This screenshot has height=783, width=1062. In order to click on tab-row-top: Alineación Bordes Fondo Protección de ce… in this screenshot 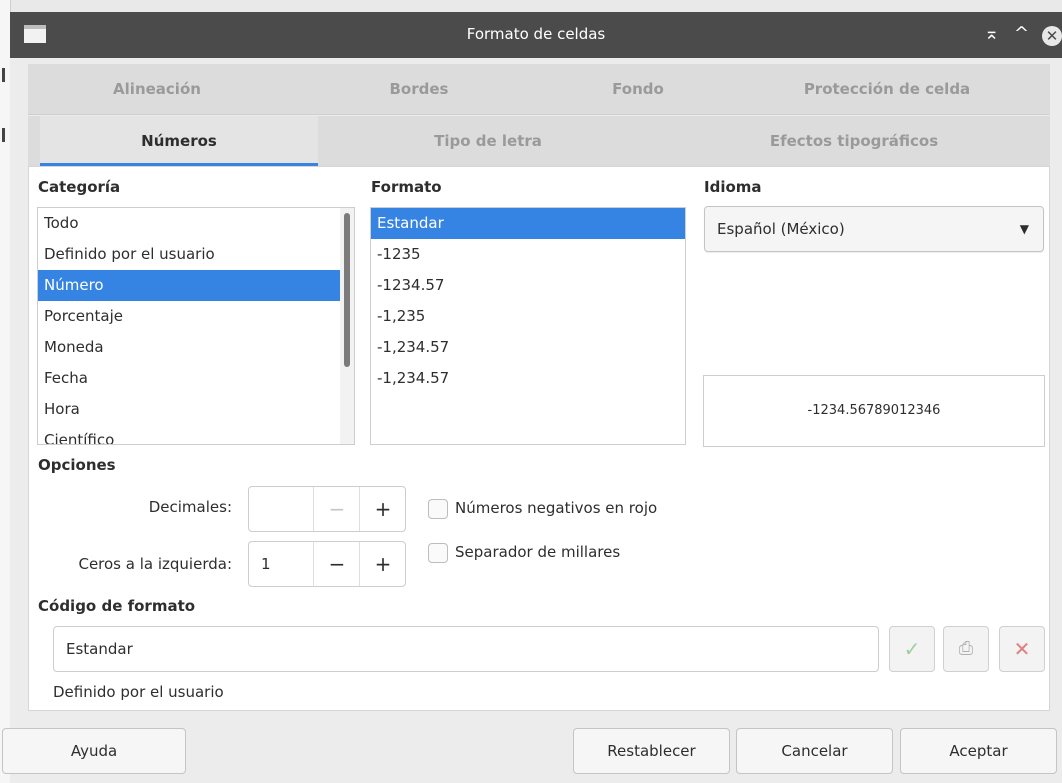, I will do `click(539, 89)`.